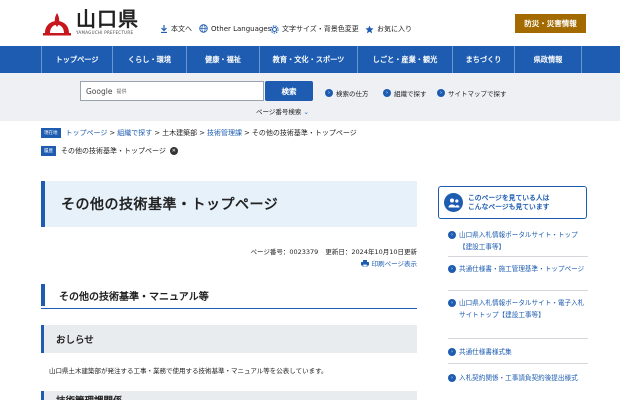 The width and height of the screenshot is (620, 400). I want to click on print-view-label: 印刷ページ表示, so click(394, 264).